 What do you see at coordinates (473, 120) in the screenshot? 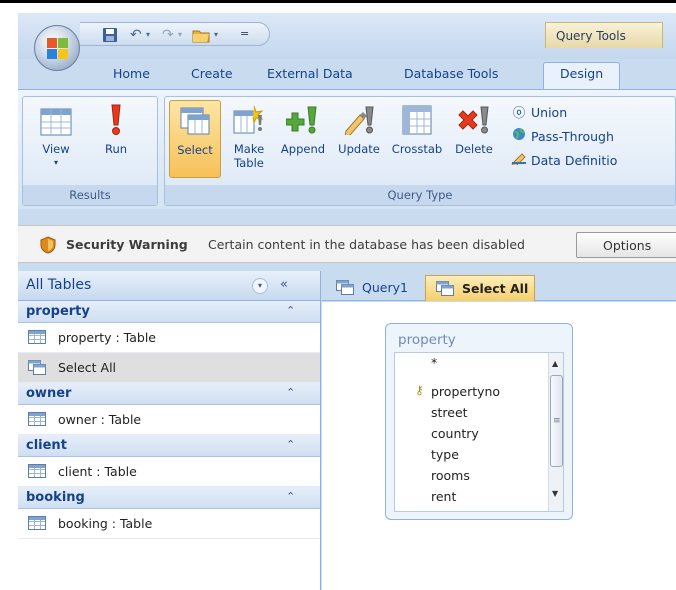
I see `delete-x-icon` at bounding box center [473, 120].